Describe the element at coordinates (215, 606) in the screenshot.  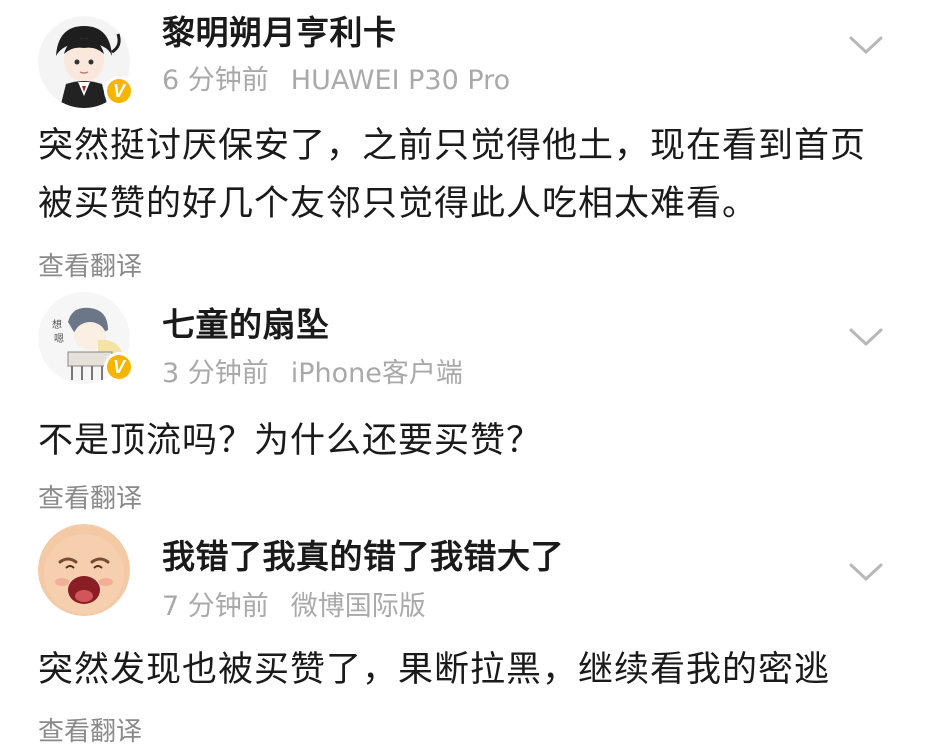
I see `comment-time: 7 分钟前` at that location.